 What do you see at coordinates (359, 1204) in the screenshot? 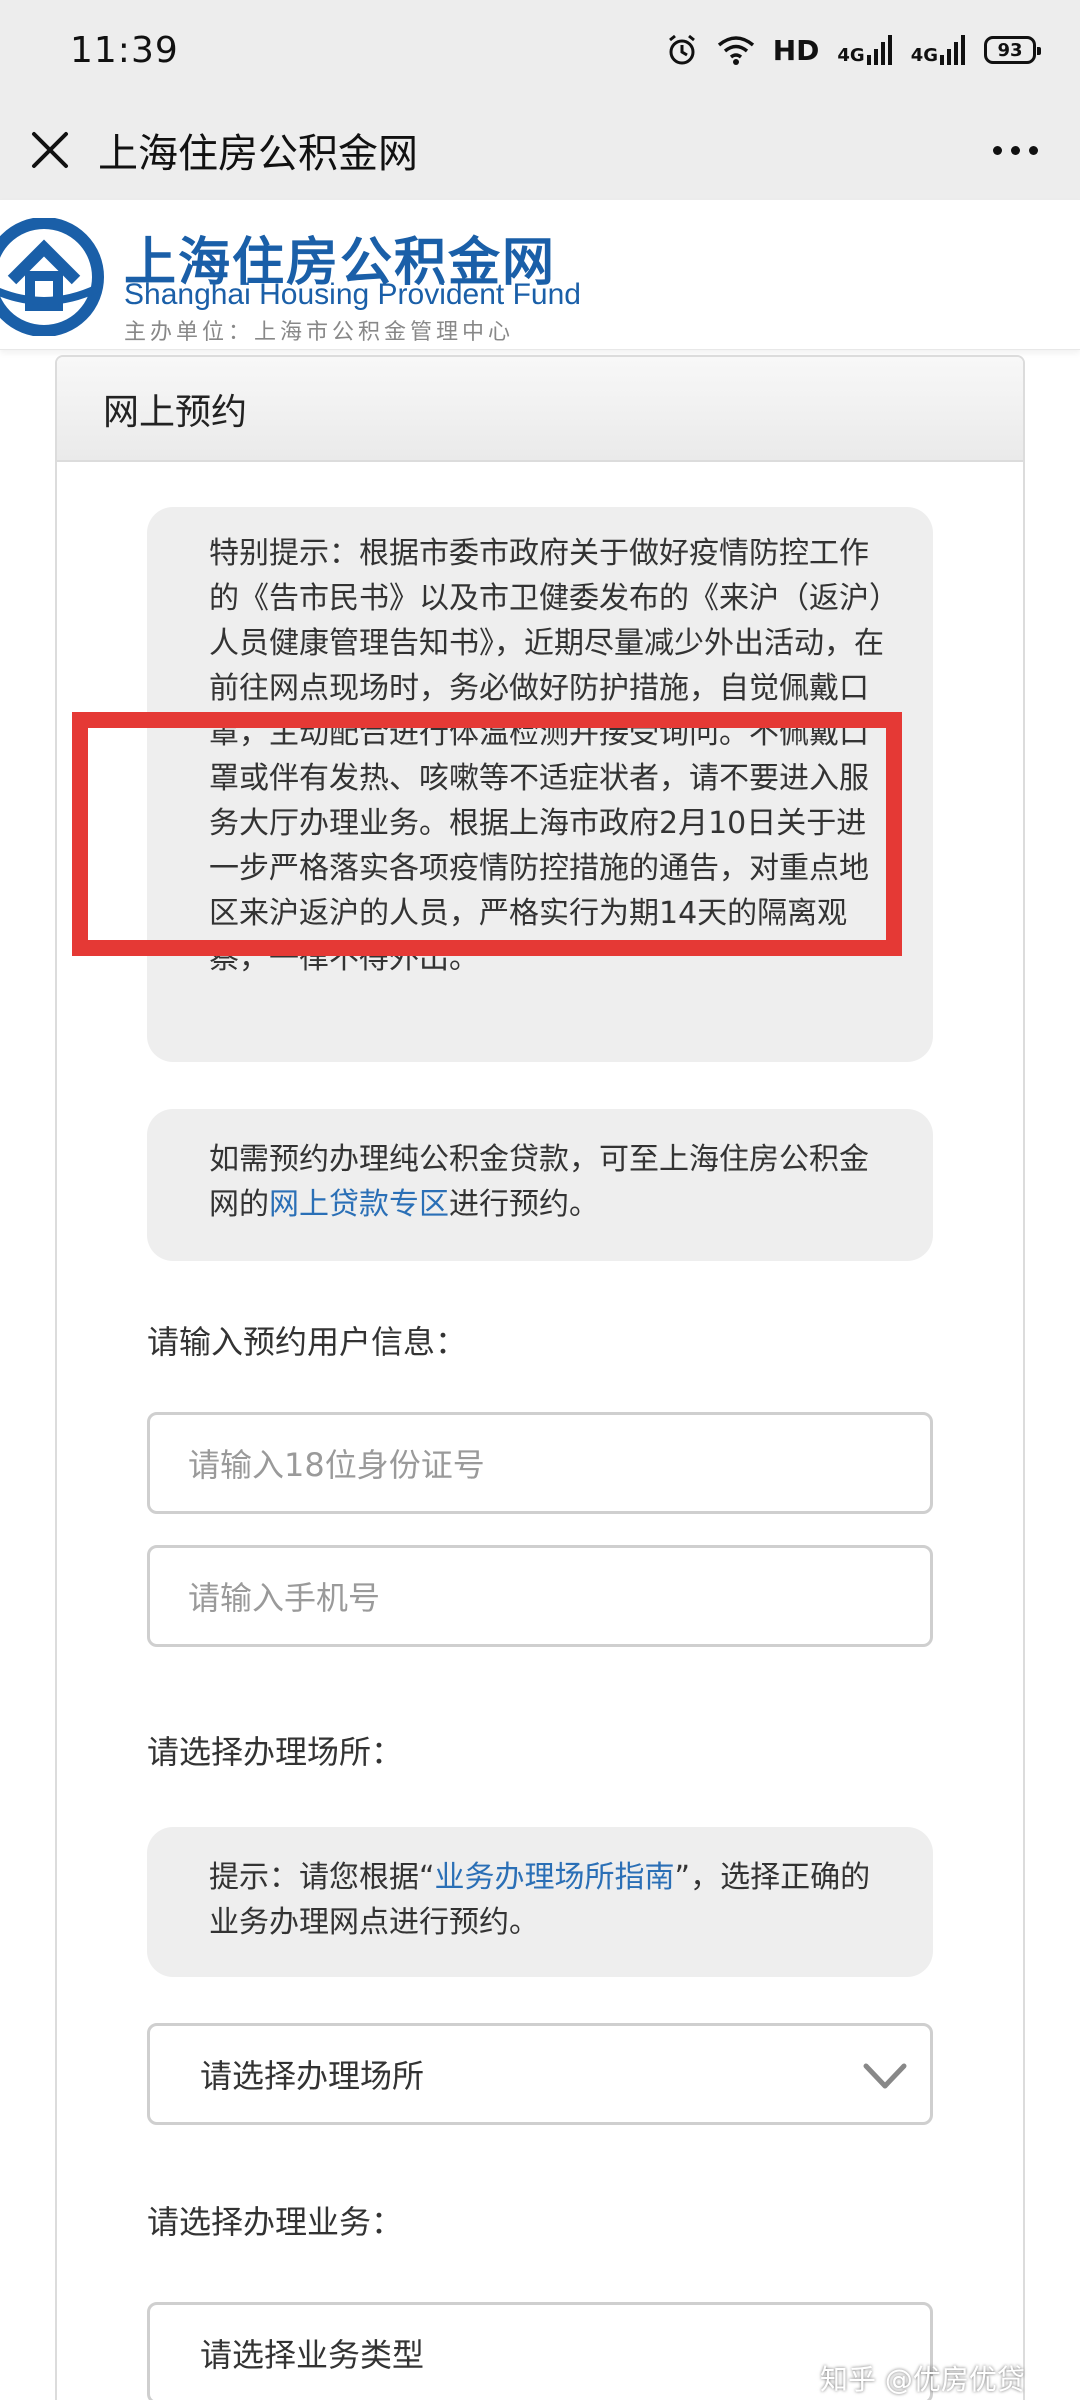
I see `online-loan-zone-link: 网上贷款专区` at bounding box center [359, 1204].